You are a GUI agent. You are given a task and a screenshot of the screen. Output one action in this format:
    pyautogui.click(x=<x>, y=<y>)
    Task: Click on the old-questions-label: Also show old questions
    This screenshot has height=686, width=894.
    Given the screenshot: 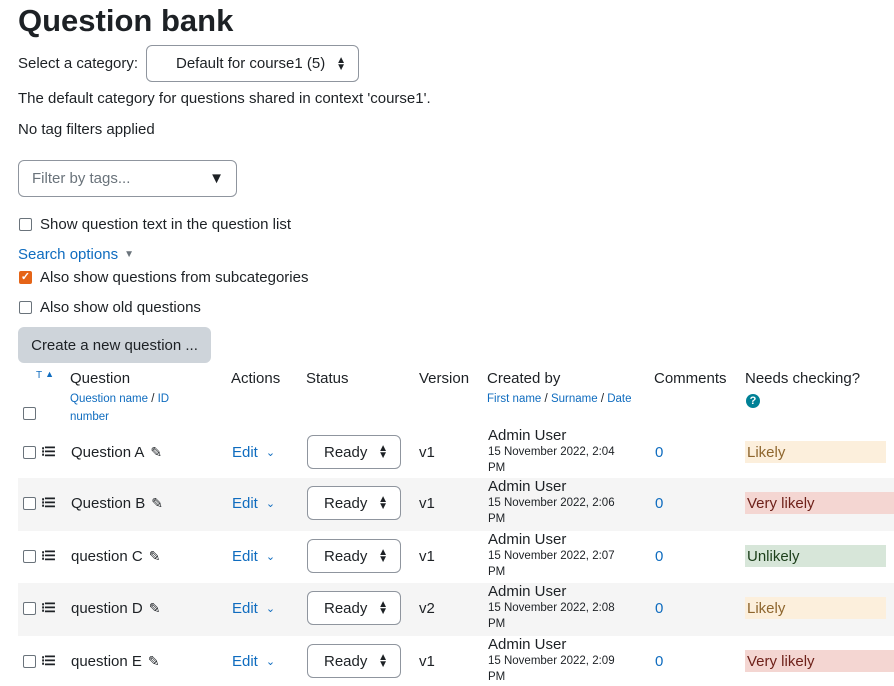 What is the action you would take?
    pyautogui.click(x=120, y=307)
    